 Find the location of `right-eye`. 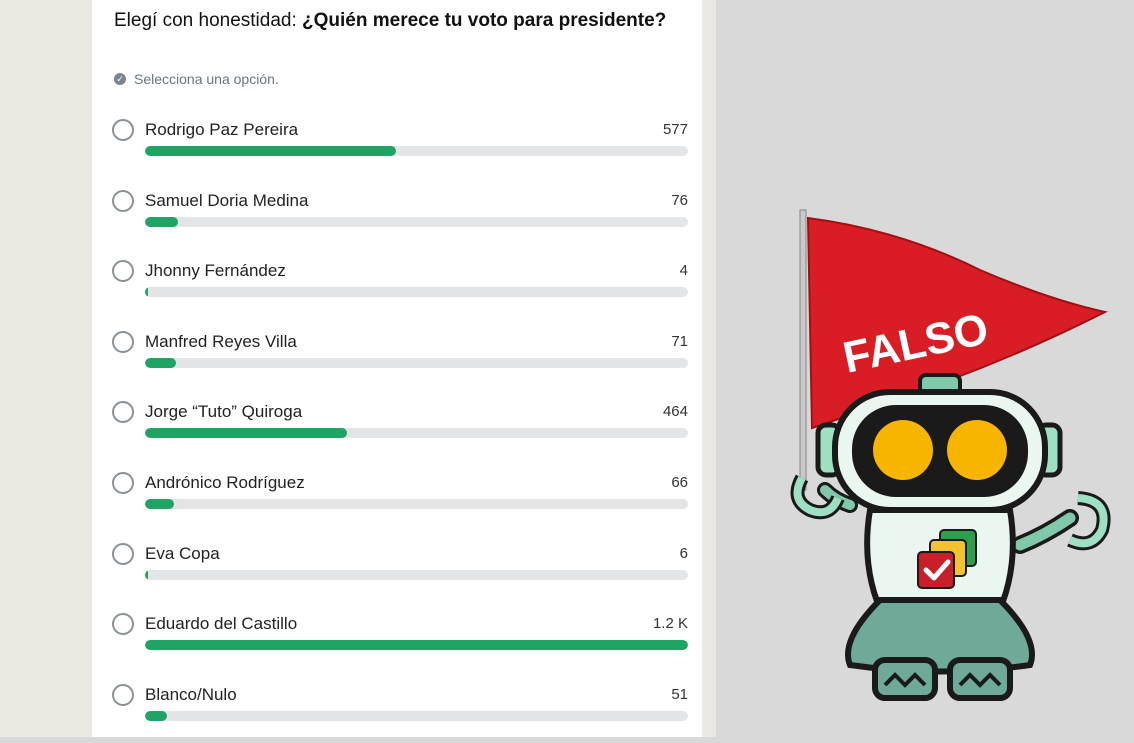

right-eye is located at coordinates (977, 450).